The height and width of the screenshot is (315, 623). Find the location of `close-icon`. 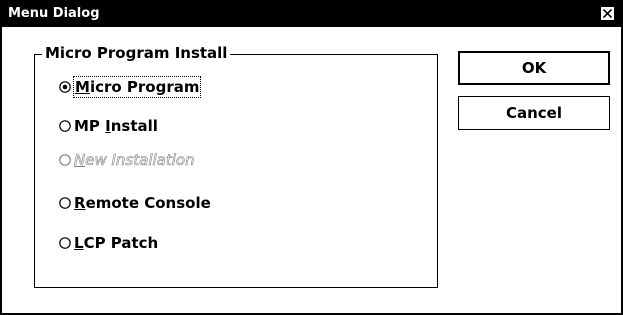

close-icon is located at coordinates (607, 13).